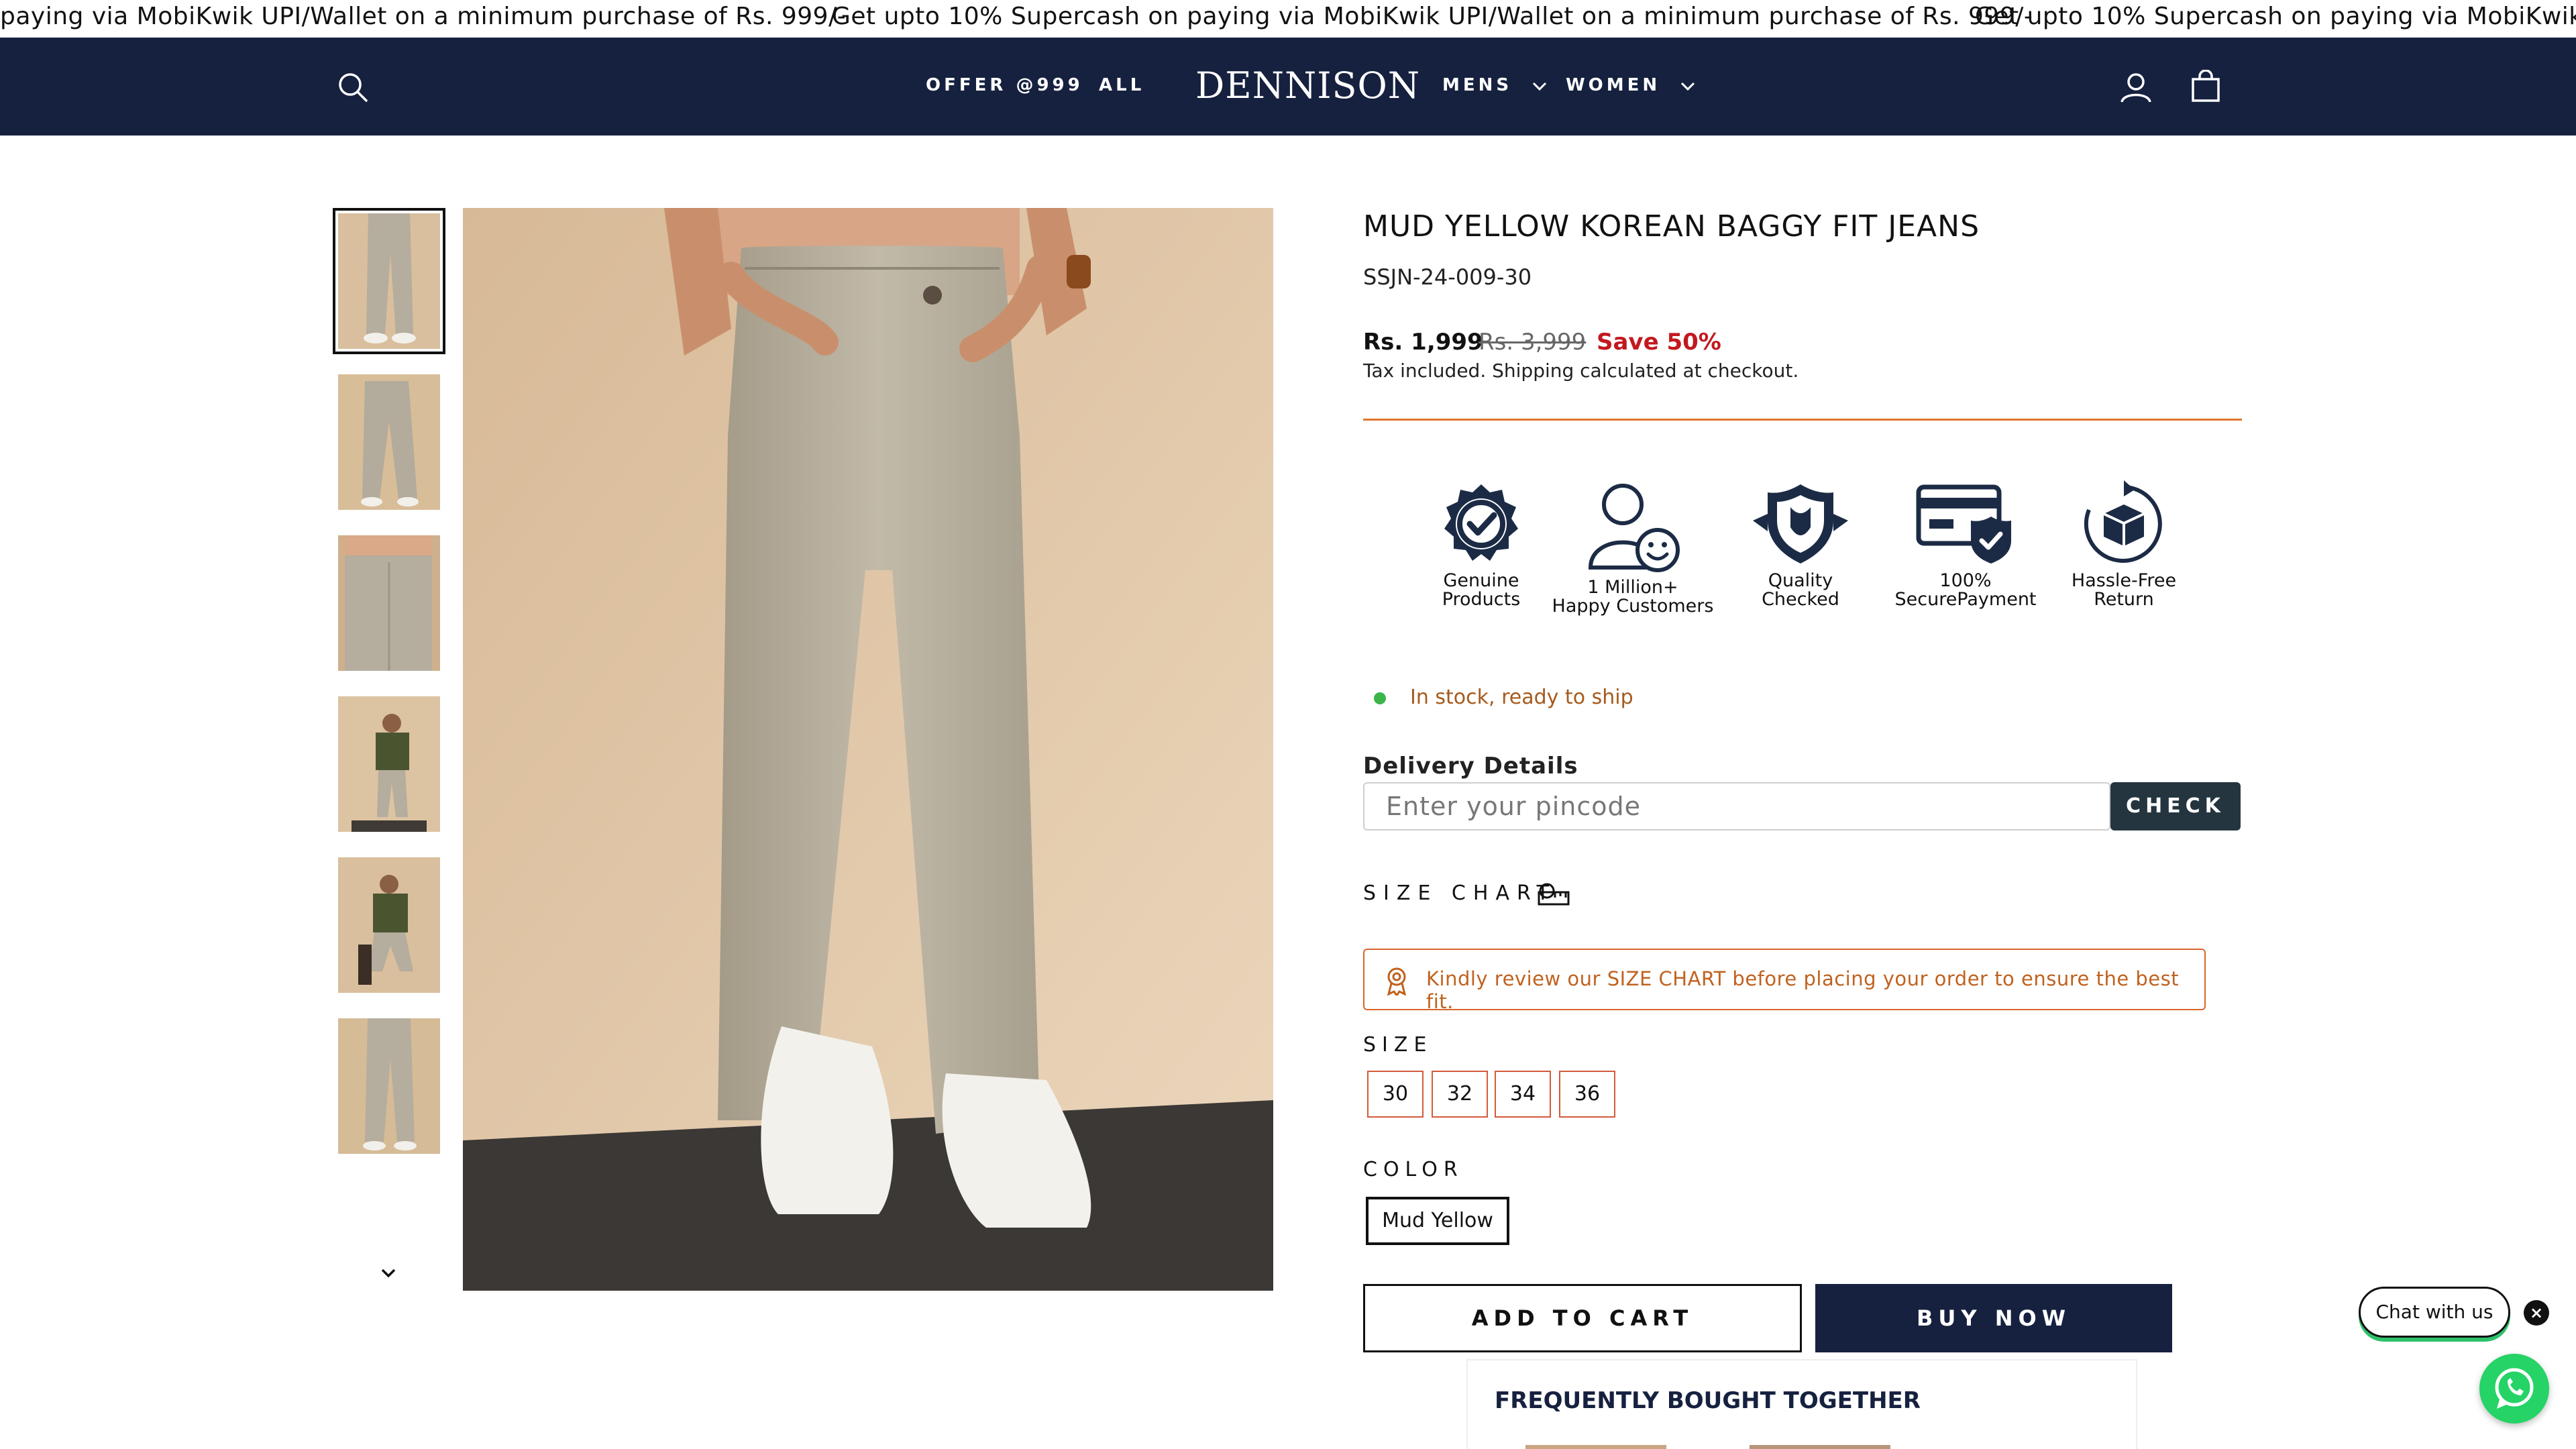 This screenshot has height=1449, width=2576. What do you see at coordinates (1460, 1094) in the screenshot?
I see `size-option-32: 32` at bounding box center [1460, 1094].